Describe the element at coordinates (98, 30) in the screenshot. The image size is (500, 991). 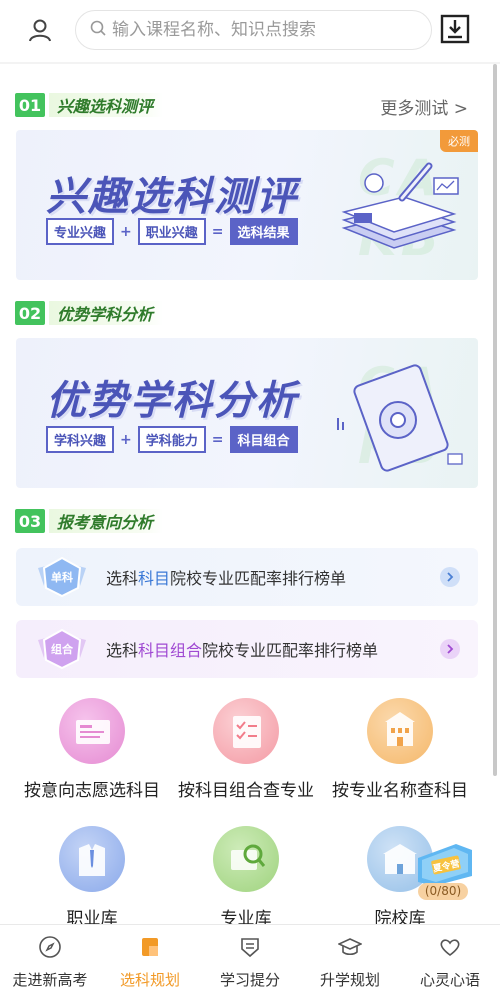
I see `search-icon` at that location.